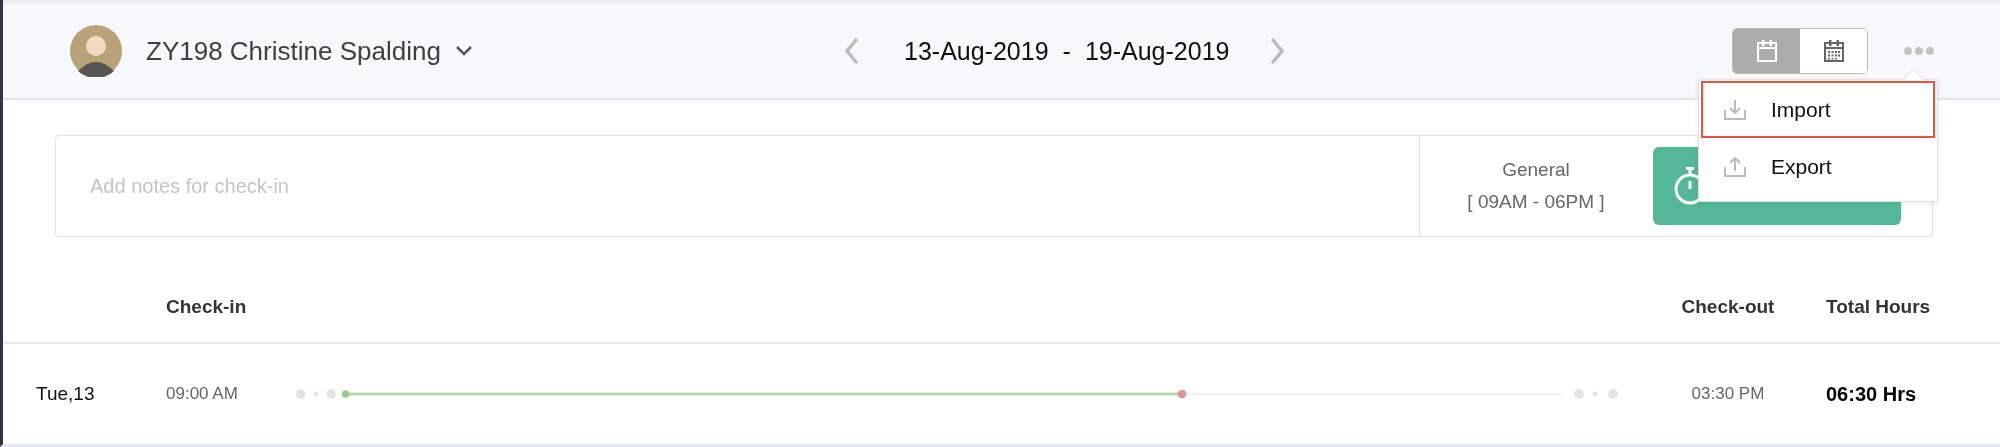 This screenshot has height=447, width=2000. Describe the element at coordinates (66, 394) in the screenshot. I see `day-cell-text: Tue,13` at that location.